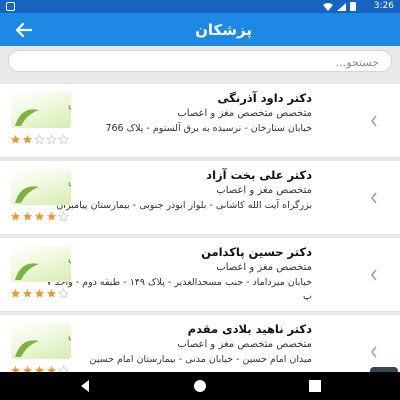 This screenshot has width=400, height=400. I want to click on status-icons, so click(339, 6).